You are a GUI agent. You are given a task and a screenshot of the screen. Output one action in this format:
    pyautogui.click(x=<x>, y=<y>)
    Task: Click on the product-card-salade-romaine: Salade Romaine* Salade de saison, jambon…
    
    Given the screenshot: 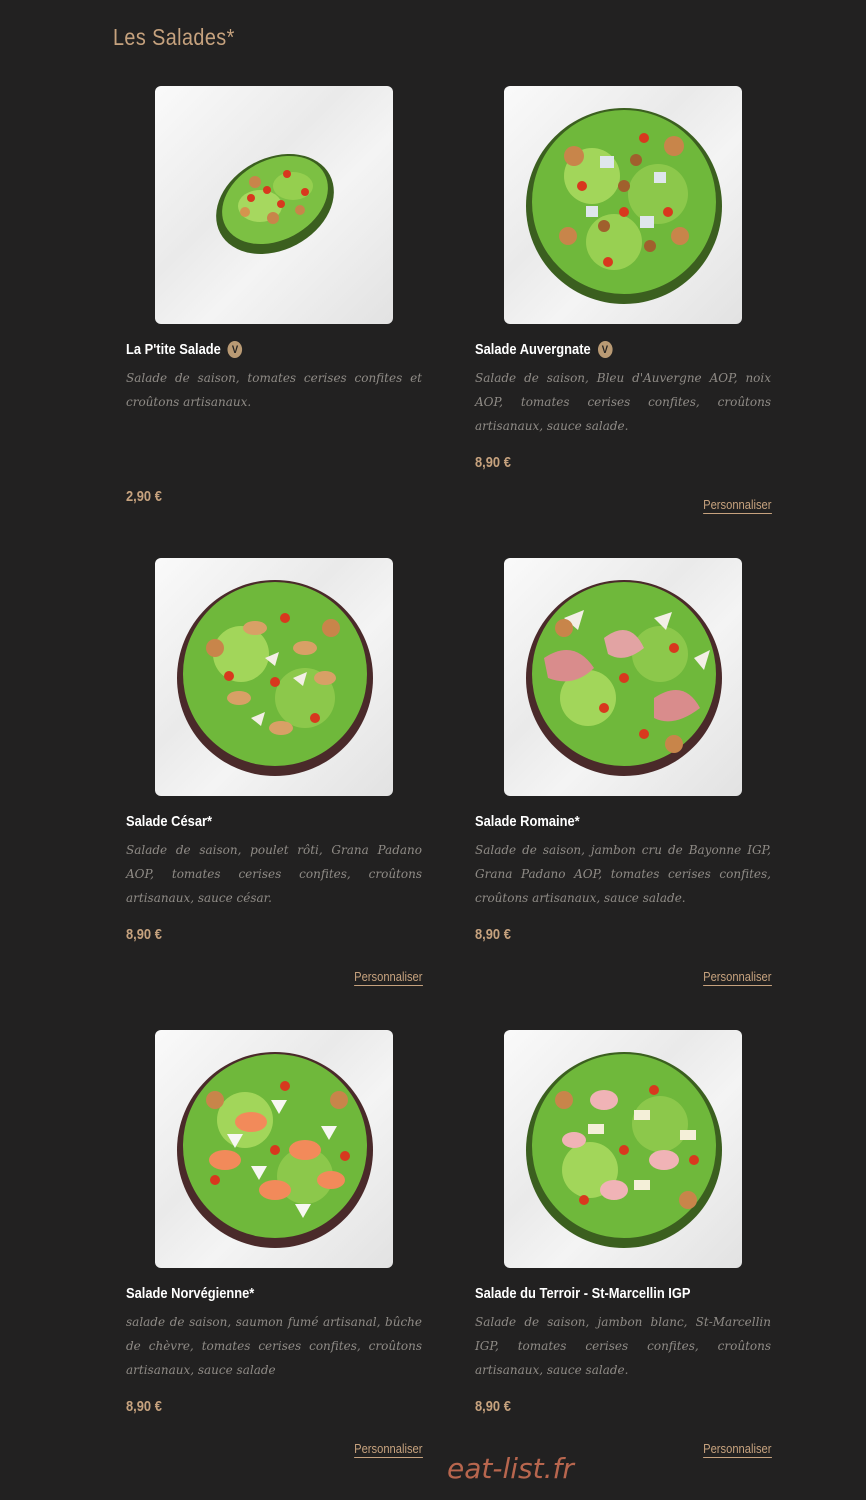 What is the action you would take?
    pyautogui.click(x=621, y=789)
    